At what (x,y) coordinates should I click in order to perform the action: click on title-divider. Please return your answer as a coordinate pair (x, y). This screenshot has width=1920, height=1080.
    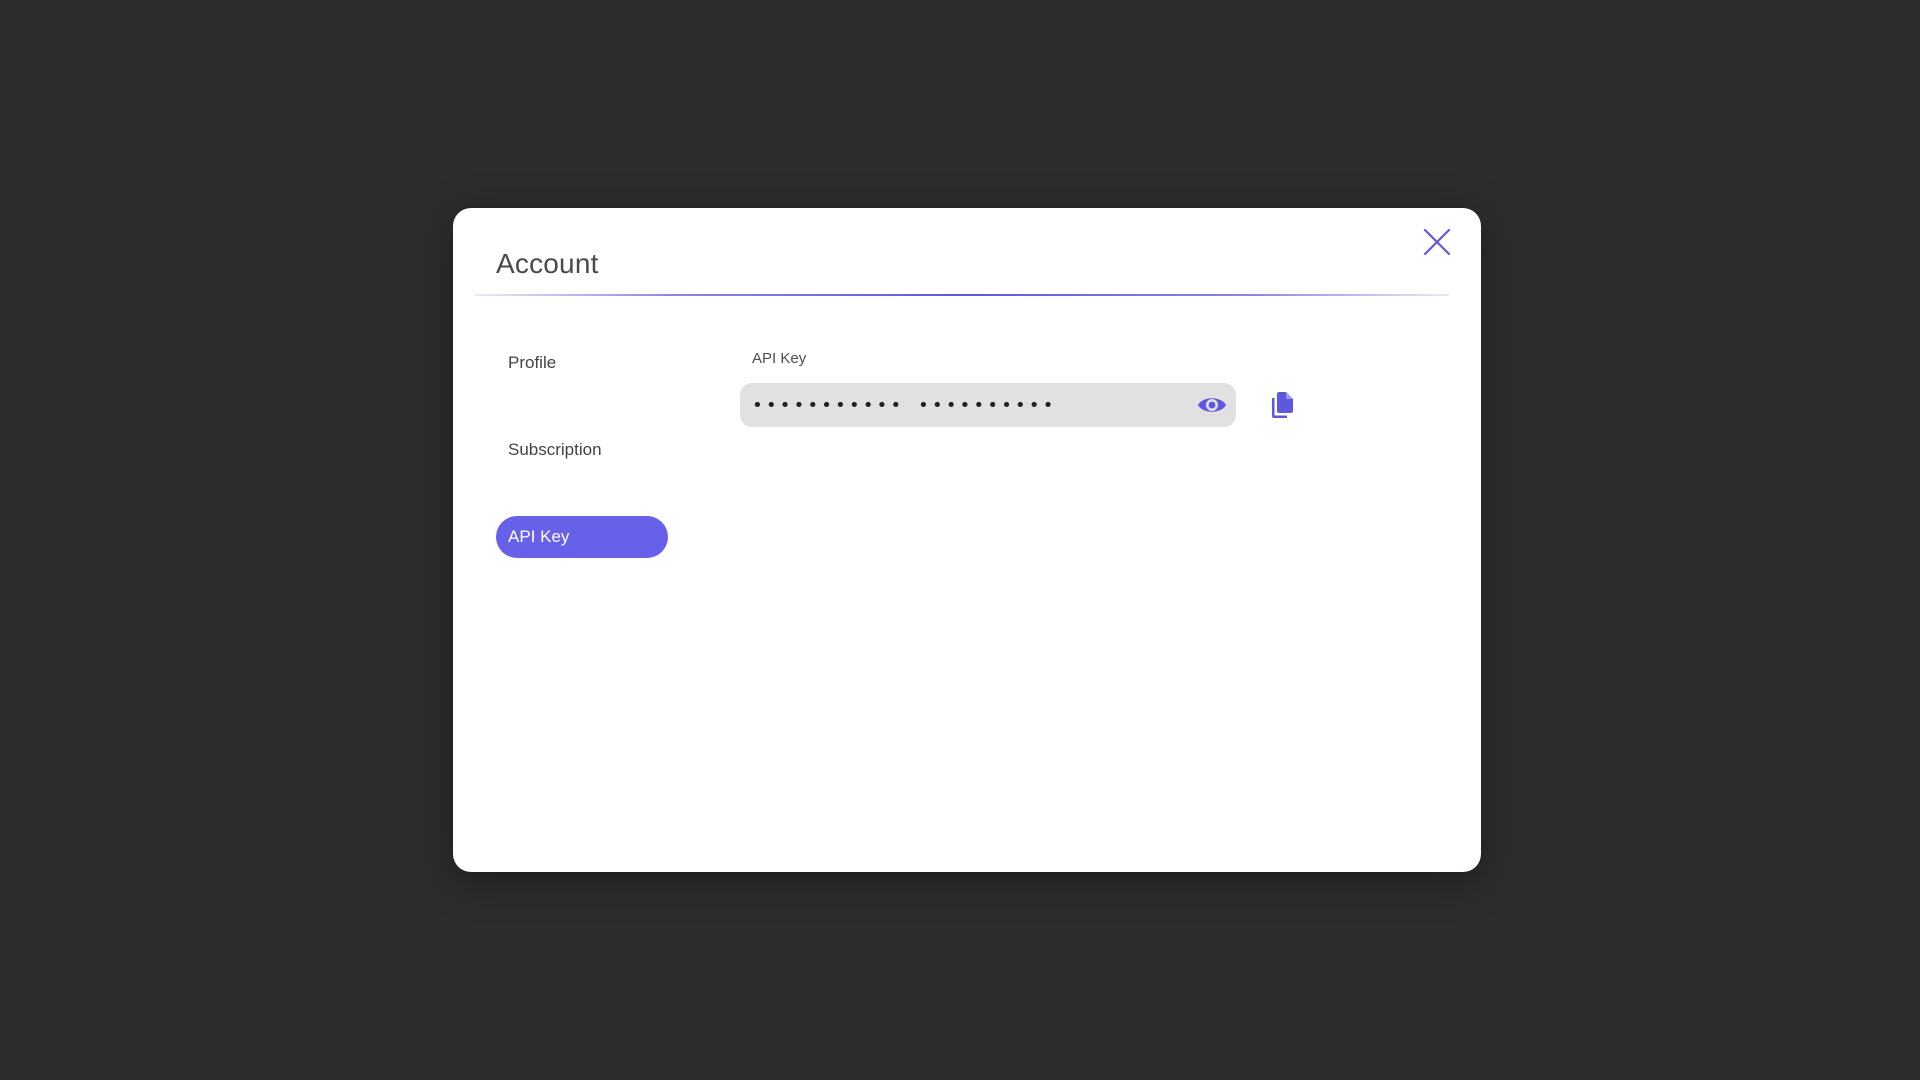
    Looking at the image, I should click on (962, 295).